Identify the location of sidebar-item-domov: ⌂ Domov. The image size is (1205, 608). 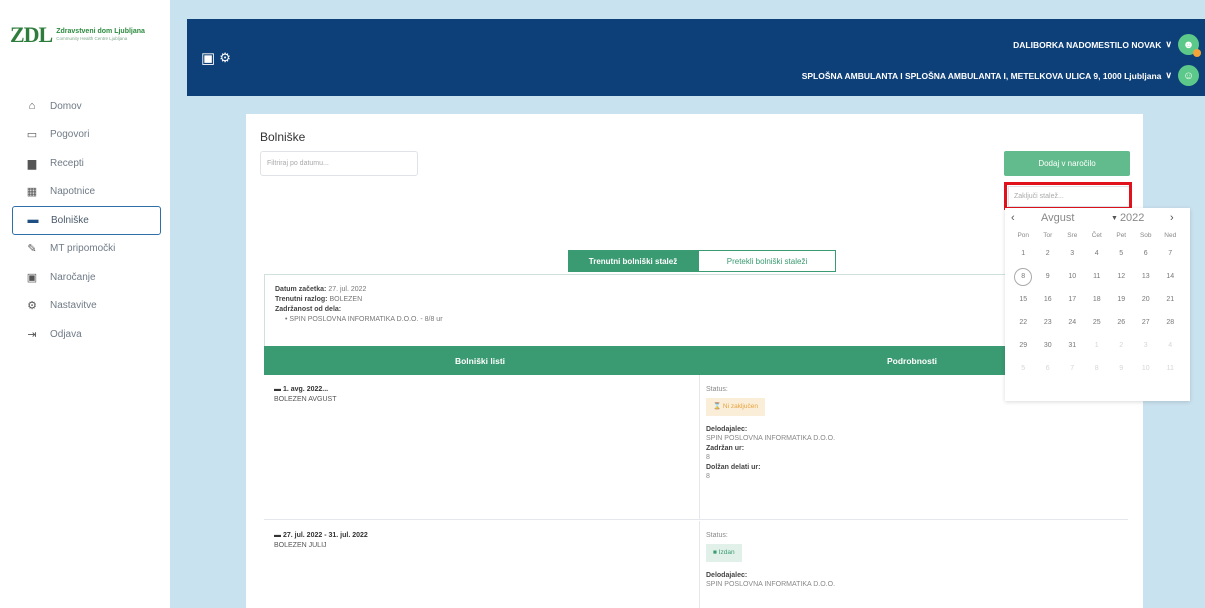
(86, 106).